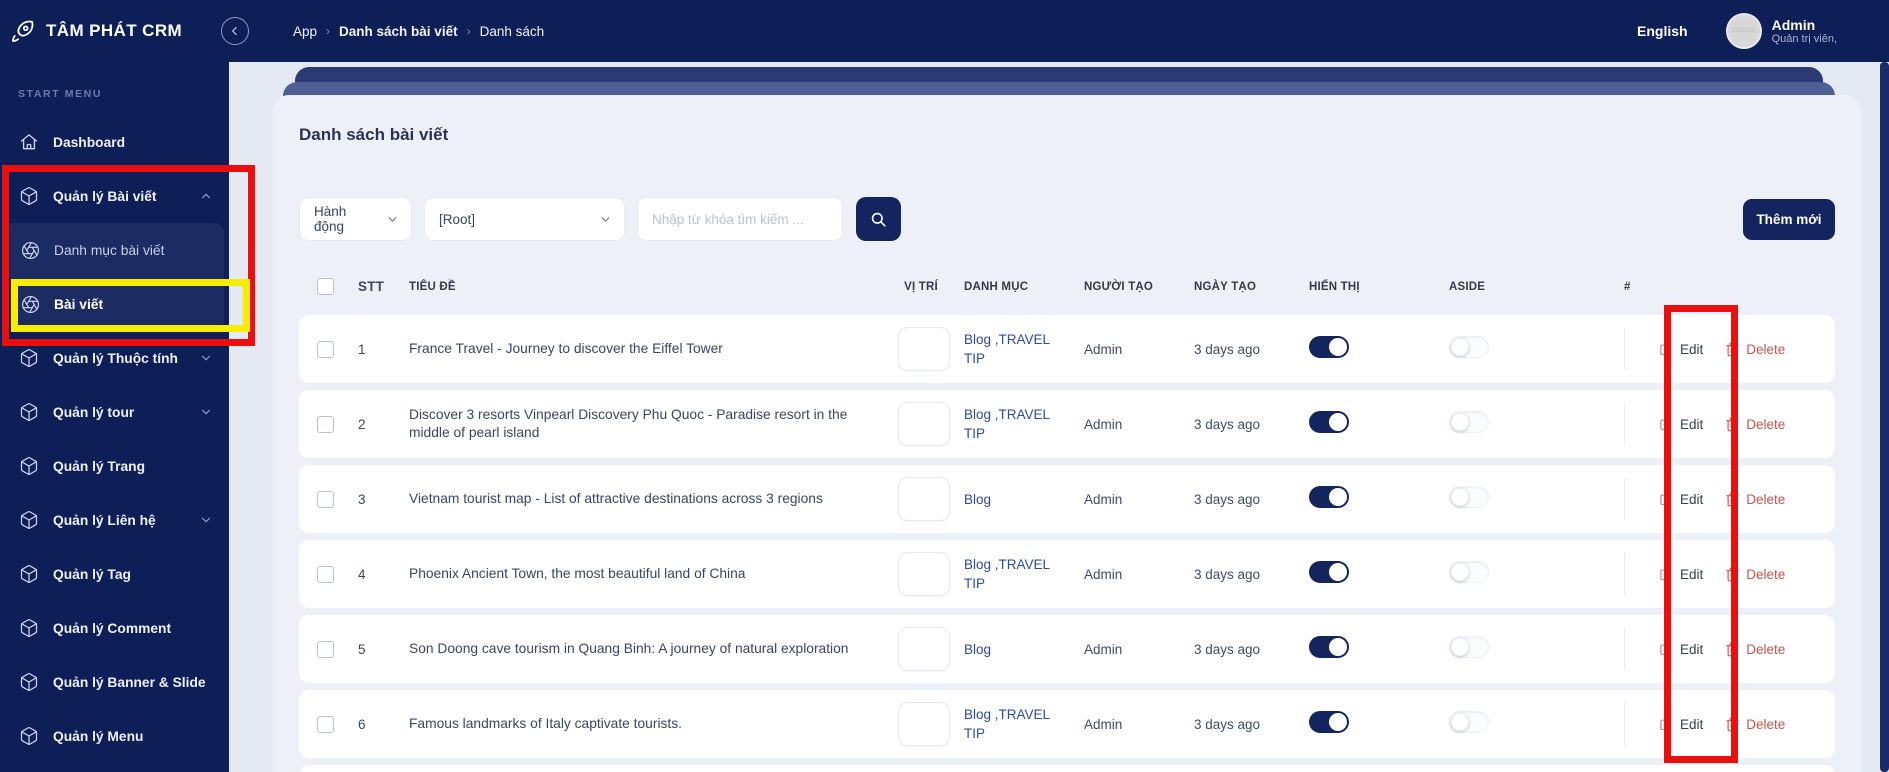  Describe the element at coordinates (114, 682) in the screenshot. I see `sidebar-item-quan-ly-banner-slide: Quản lý Banner & Slide` at that location.